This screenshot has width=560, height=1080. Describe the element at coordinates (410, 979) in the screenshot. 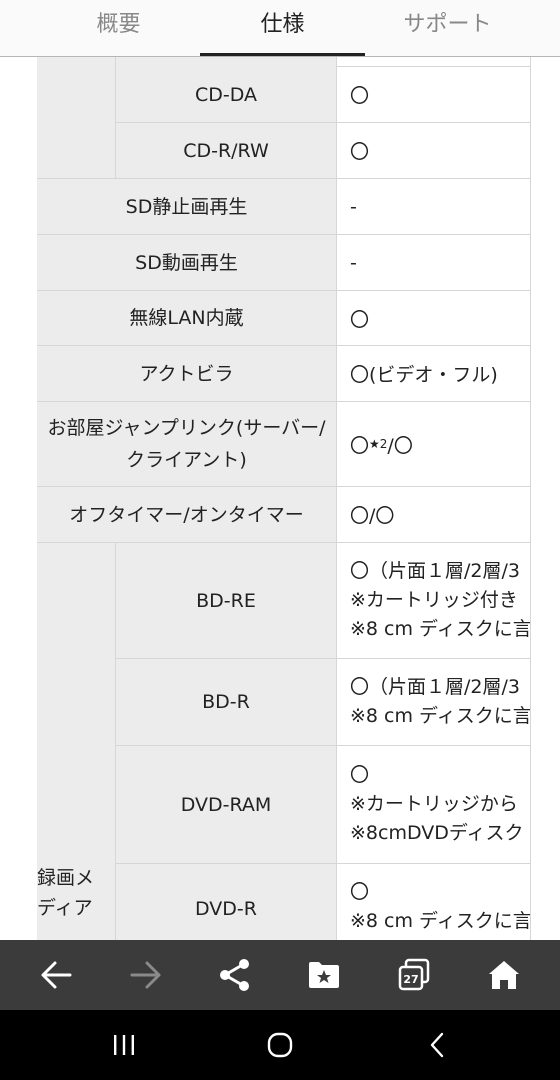

I see `tabs-count: 27` at that location.